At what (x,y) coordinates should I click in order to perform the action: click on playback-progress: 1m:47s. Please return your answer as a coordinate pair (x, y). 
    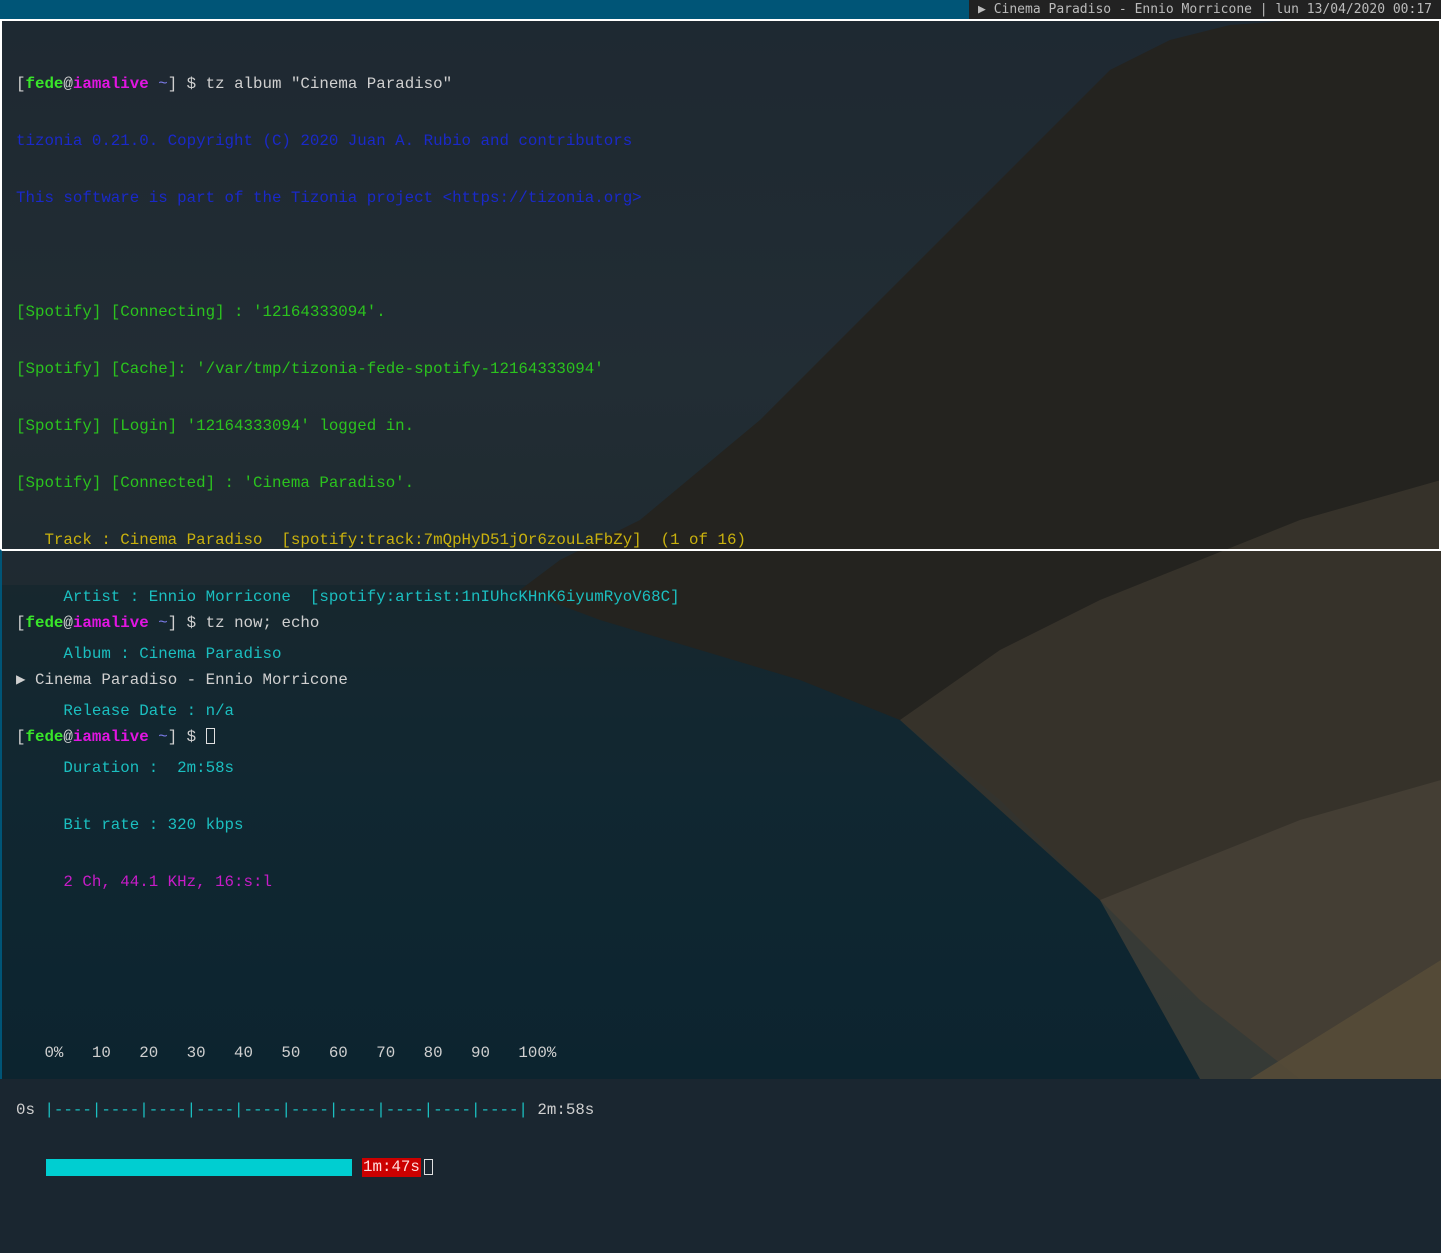
    Looking at the image, I should click on (381, 1167).